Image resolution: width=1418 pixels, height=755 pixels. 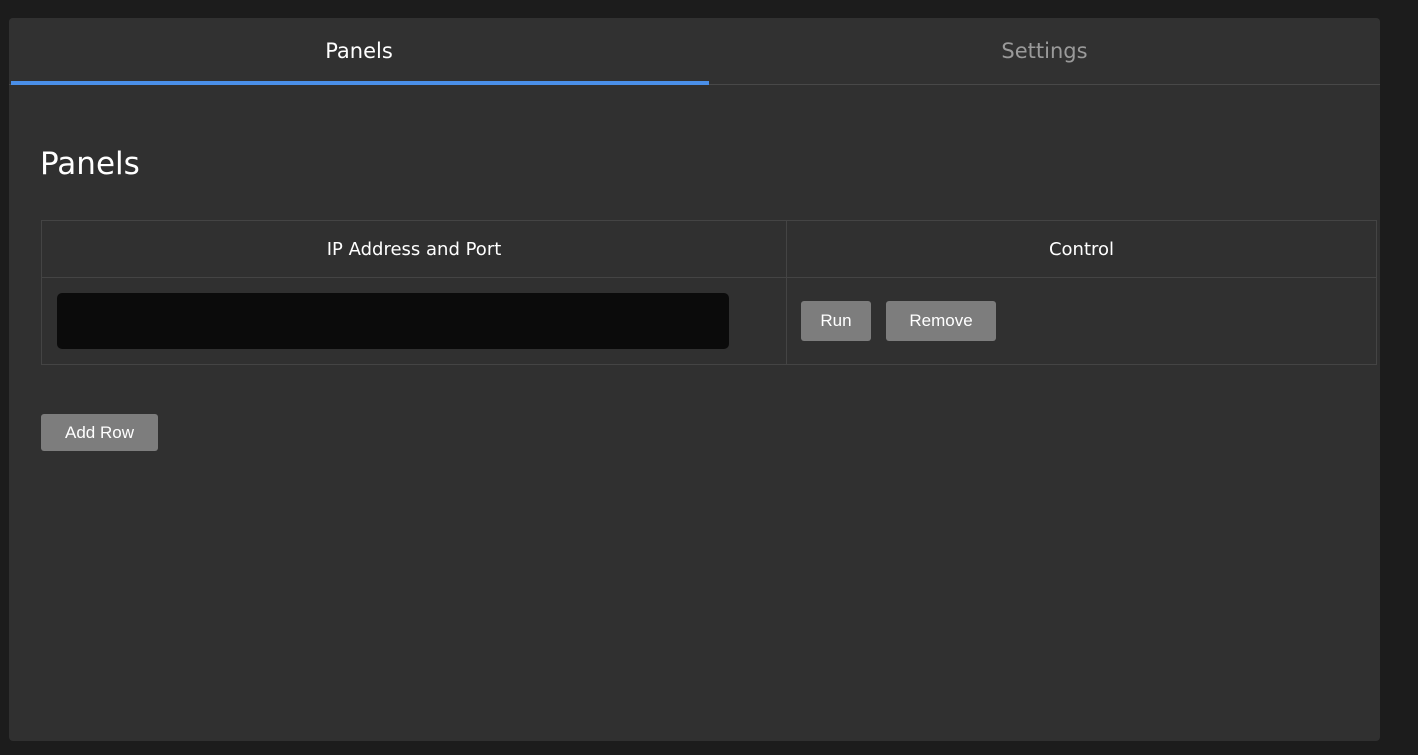 I want to click on ip-address-input, so click(x=393, y=321).